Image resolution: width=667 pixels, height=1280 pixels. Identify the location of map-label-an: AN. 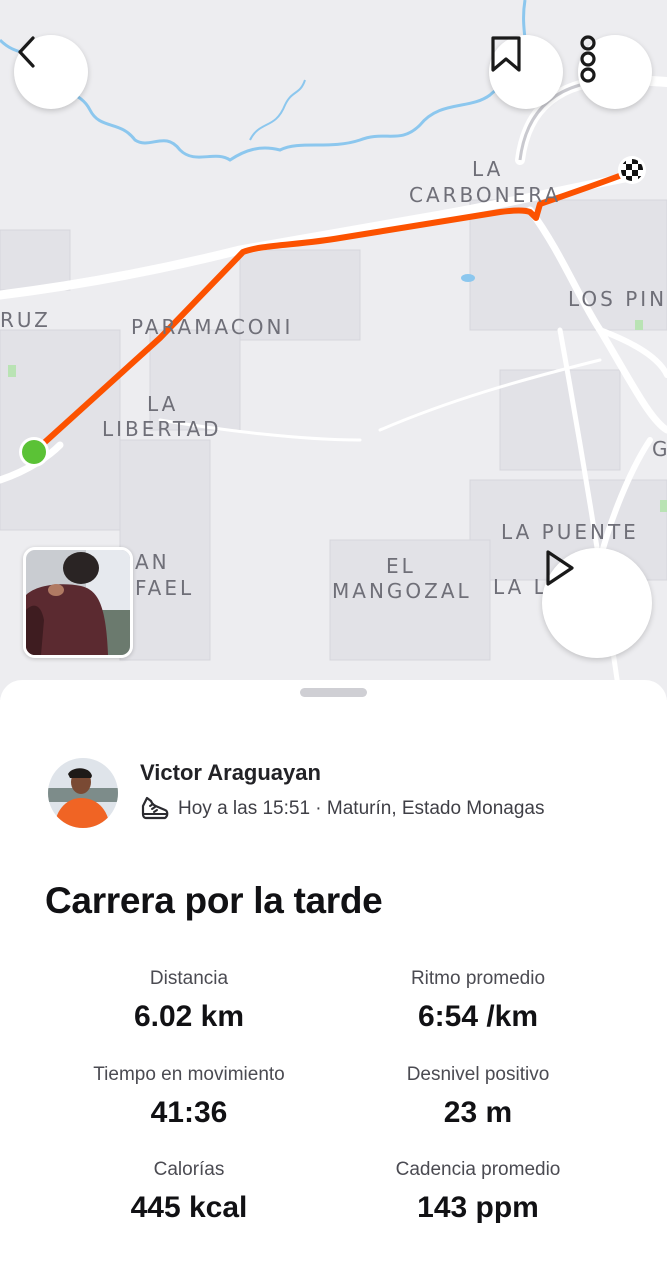
(152, 562).